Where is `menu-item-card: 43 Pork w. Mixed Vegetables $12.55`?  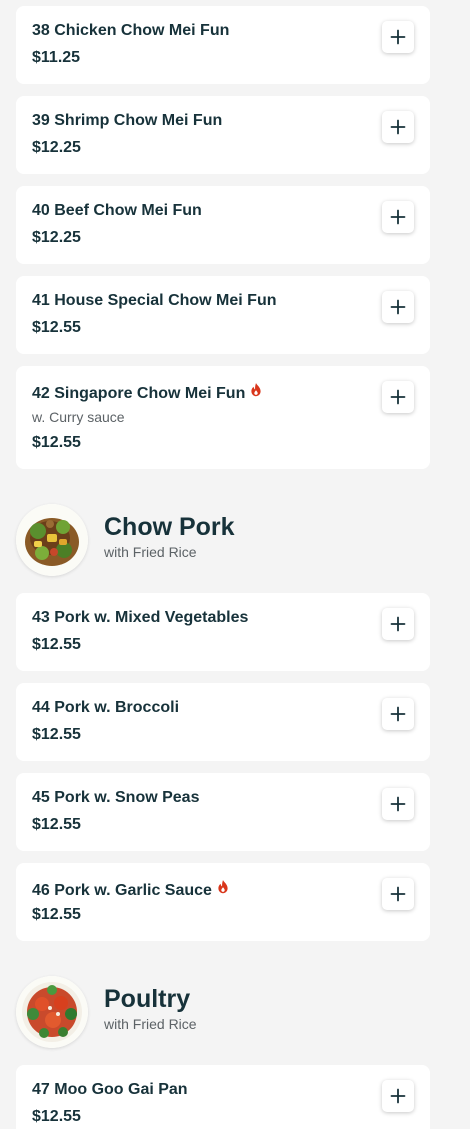
menu-item-card: 43 Pork w. Mixed Vegetables $12.55 is located at coordinates (223, 632).